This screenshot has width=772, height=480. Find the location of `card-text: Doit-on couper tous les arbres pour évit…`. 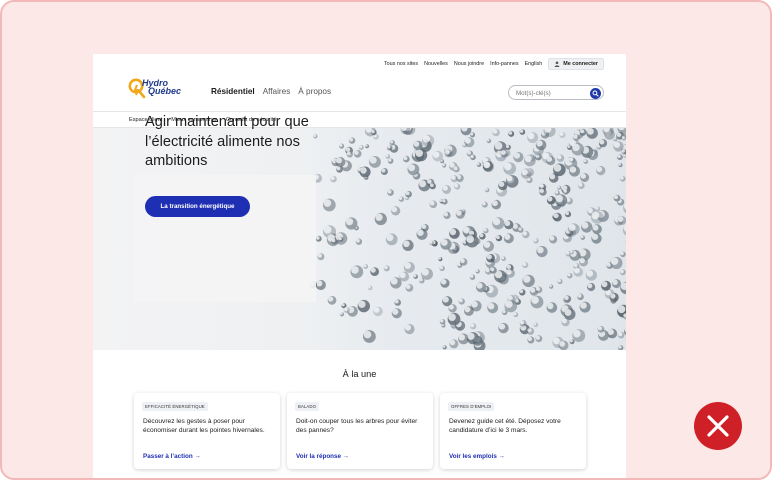

card-text: Doit-on couper tous les arbres pour évit… is located at coordinates (357, 426).